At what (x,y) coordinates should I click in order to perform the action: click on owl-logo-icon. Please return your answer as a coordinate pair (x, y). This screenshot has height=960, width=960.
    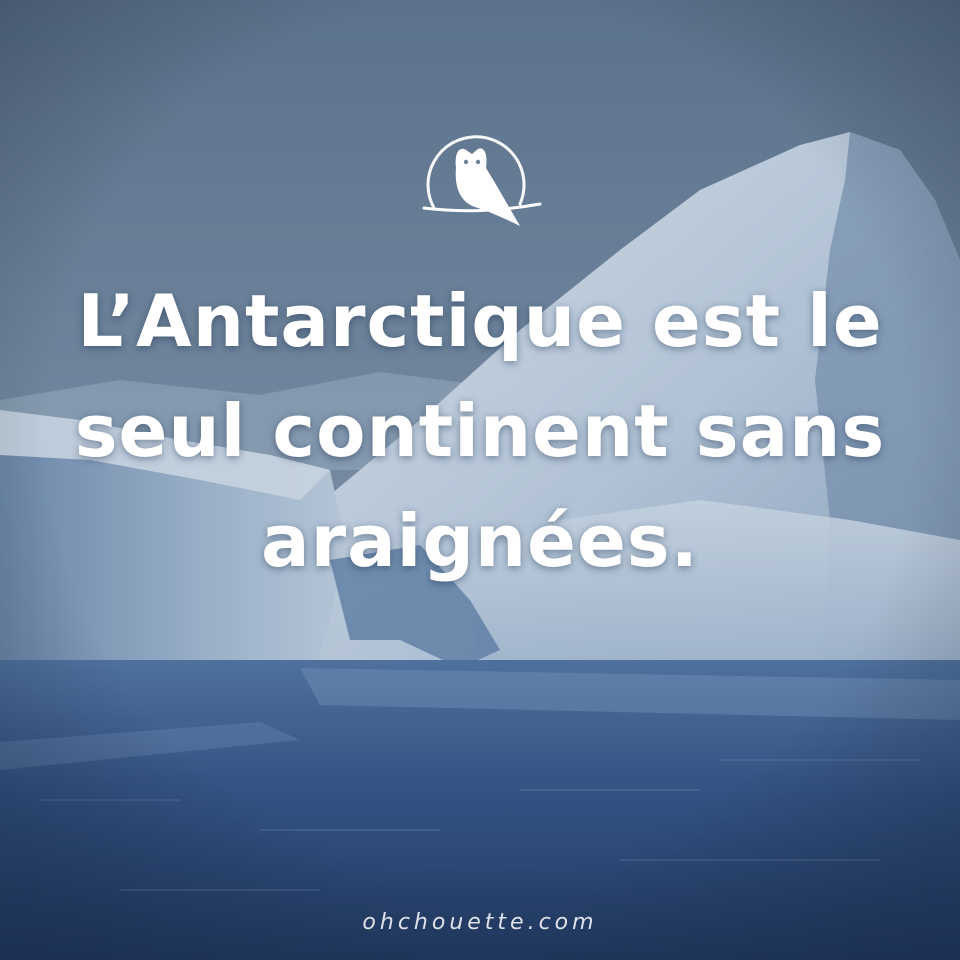
    Looking at the image, I should click on (482, 180).